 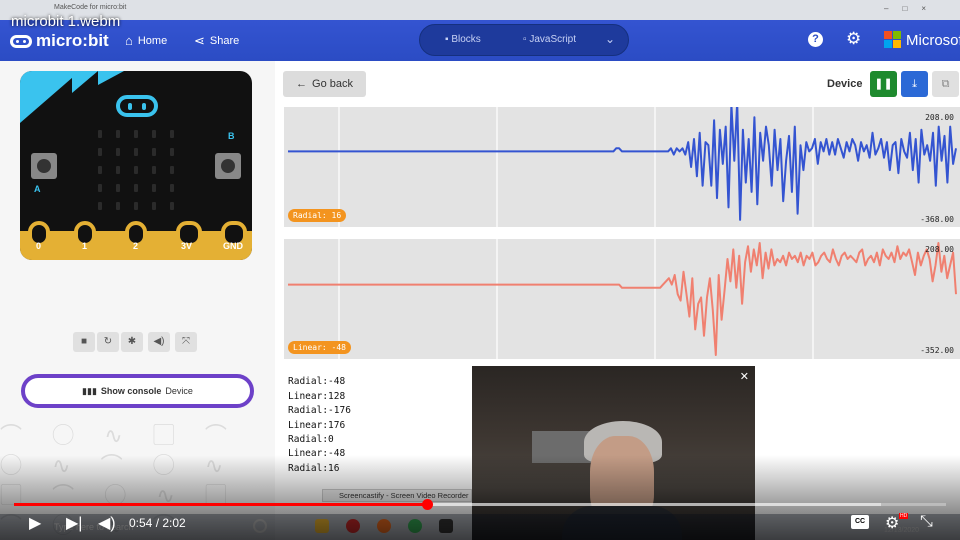 I want to click on editor-toggle: ▪ Blocks ▫ JavaScript ⌄, so click(x=524, y=40).